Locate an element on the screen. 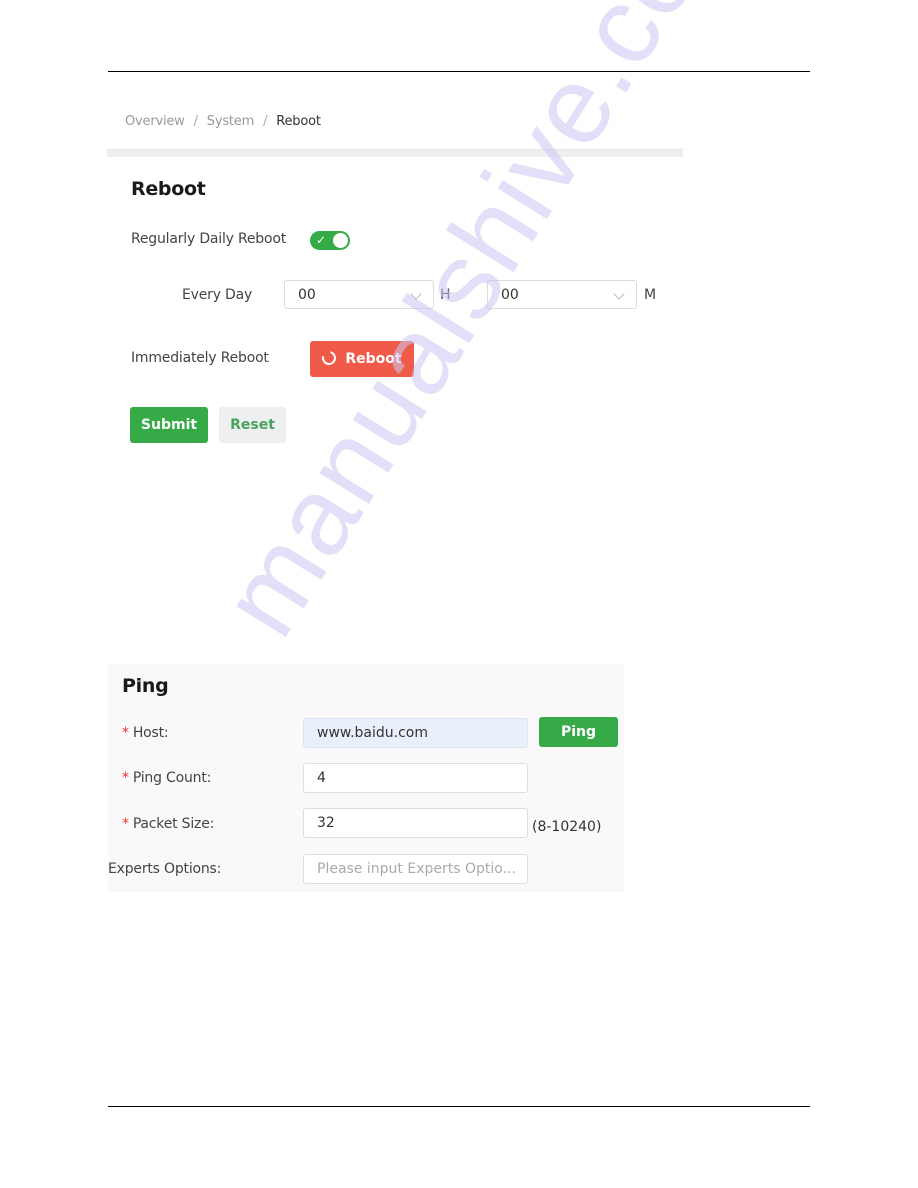  breadcrumb-system: System is located at coordinates (230, 121).